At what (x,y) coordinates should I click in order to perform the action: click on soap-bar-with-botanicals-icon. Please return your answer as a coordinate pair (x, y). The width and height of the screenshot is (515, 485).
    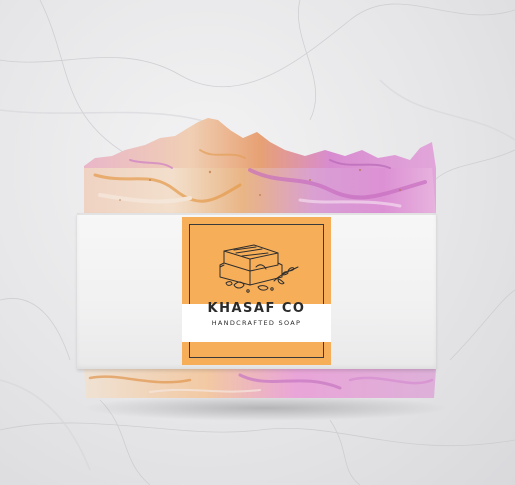
    Looking at the image, I should click on (259, 268).